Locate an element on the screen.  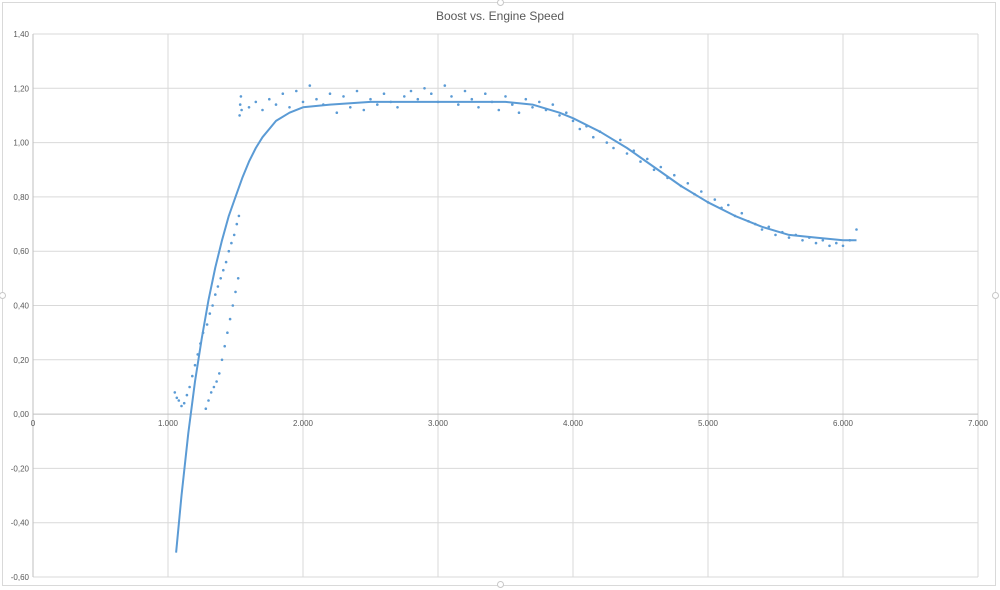
y-tick-label: 1,40 is located at coordinates (21, 34).